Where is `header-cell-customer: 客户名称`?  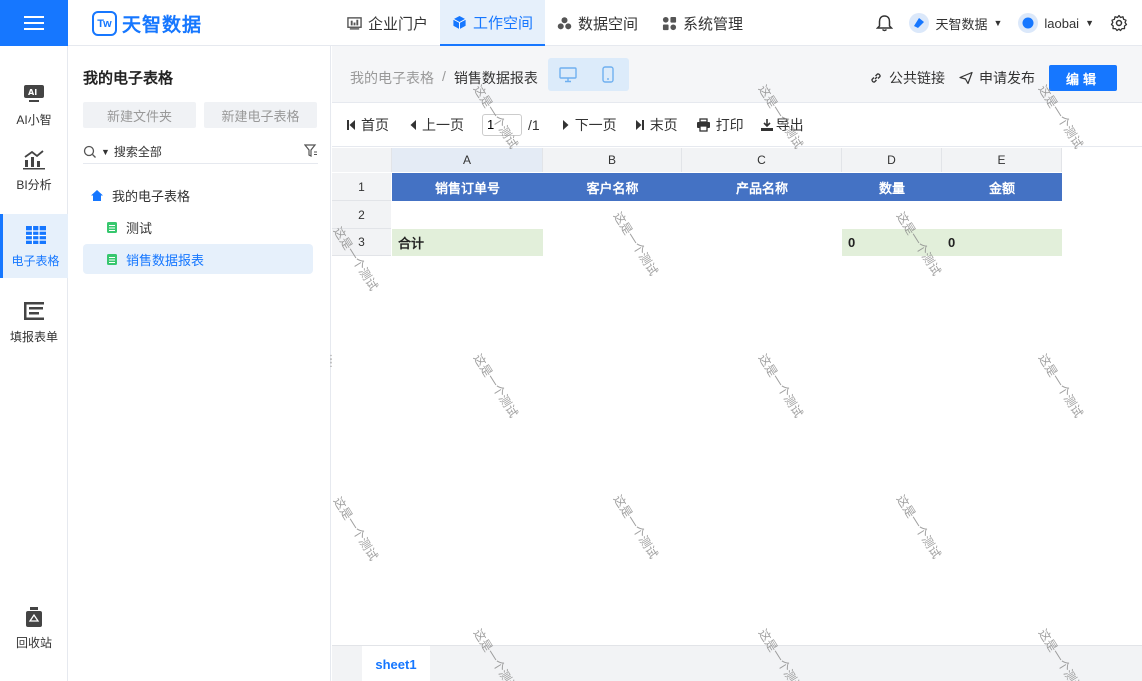
header-cell-customer: 客户名称 is located at coordinates (612, 187).